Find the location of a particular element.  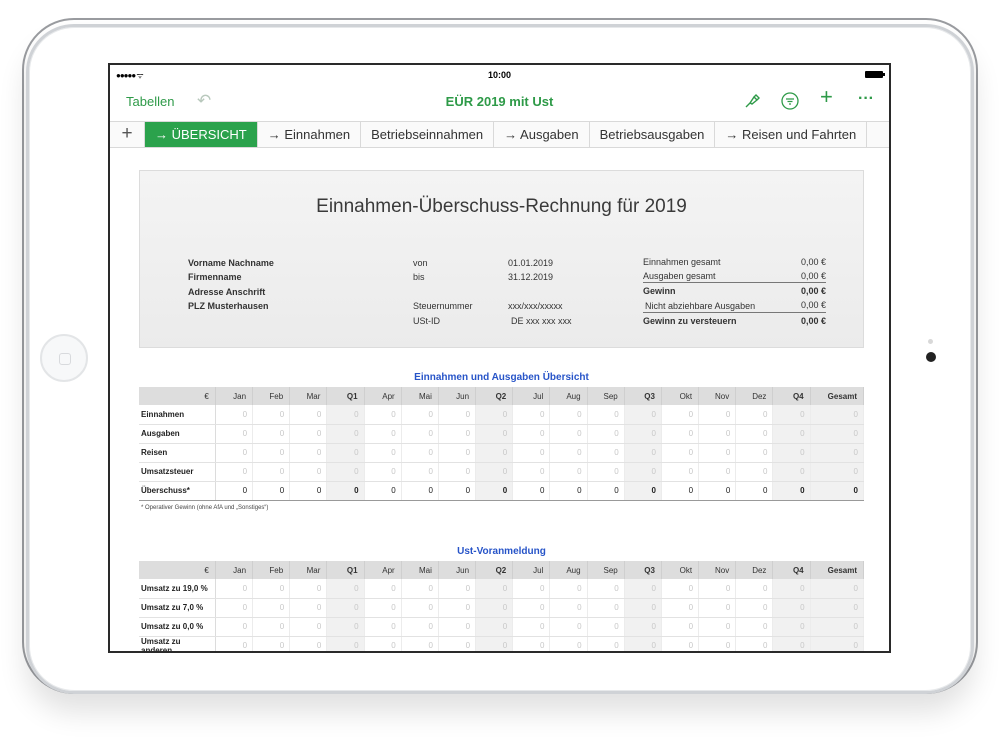

tab-uebersicht: → ÜBERSICHT is located at coordinates (201, 134).